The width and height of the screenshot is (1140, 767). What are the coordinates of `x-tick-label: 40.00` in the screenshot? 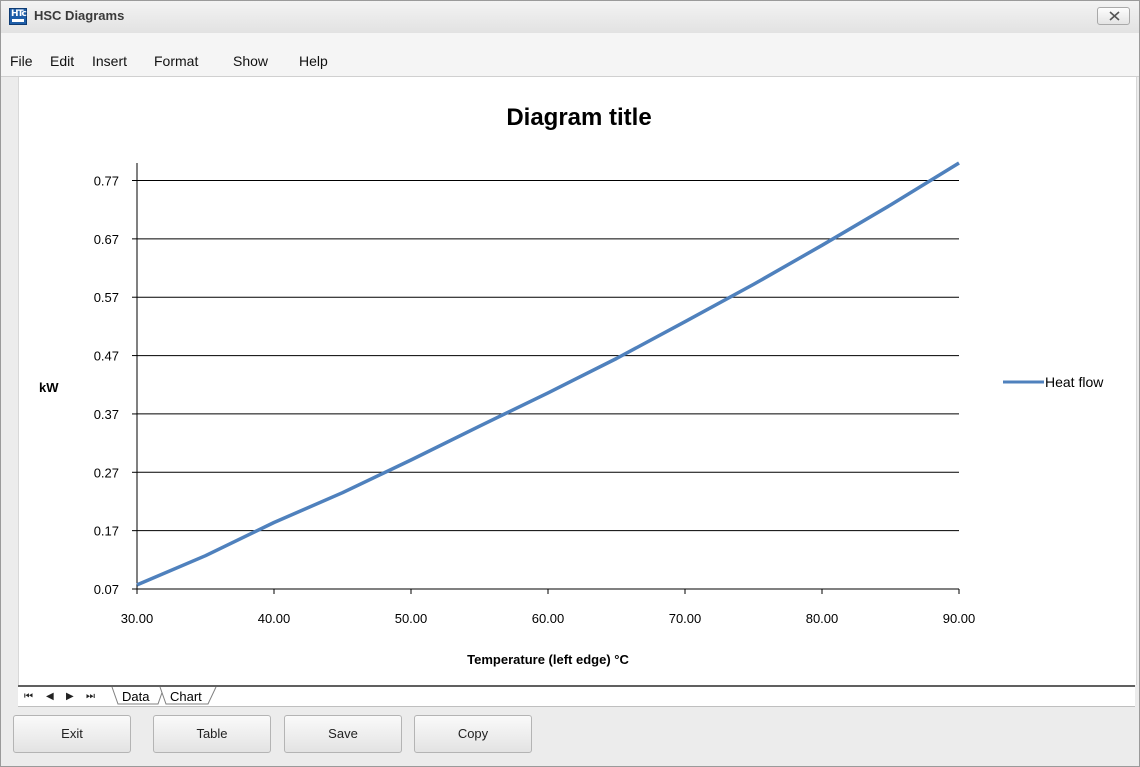 It's located at (274, 618).